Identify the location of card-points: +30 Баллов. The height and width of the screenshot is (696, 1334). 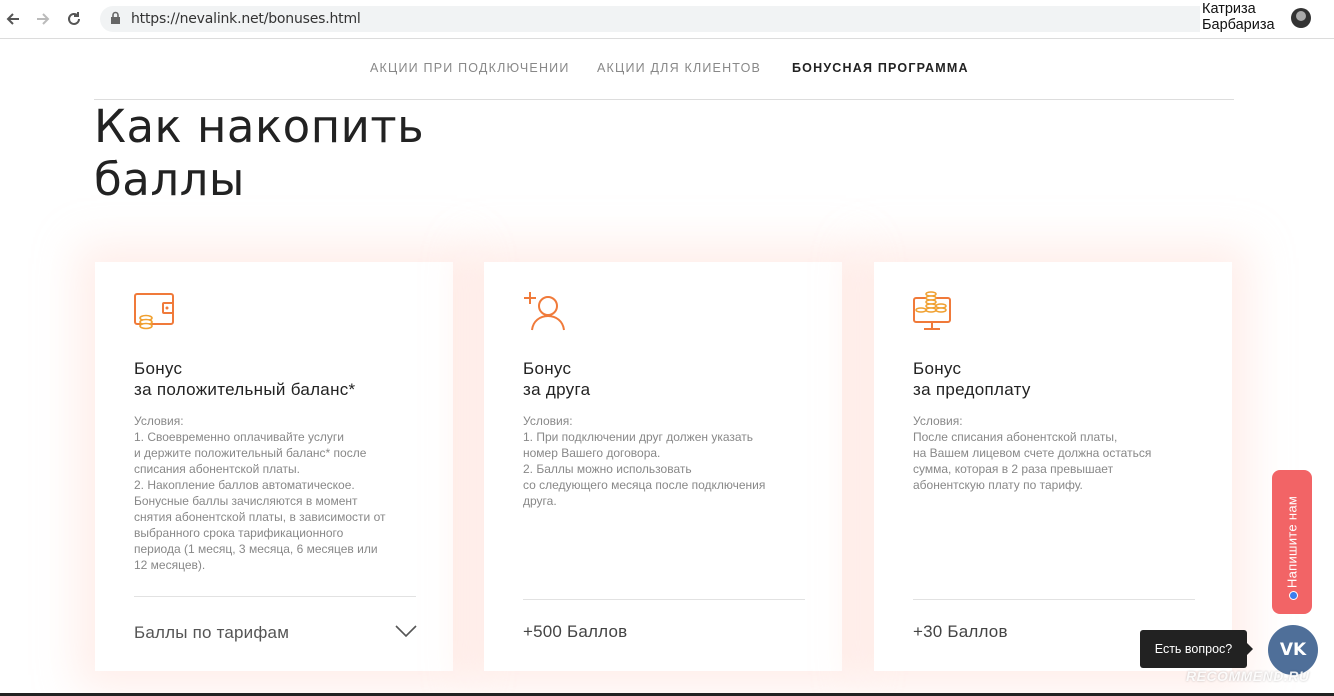
(960, 631).